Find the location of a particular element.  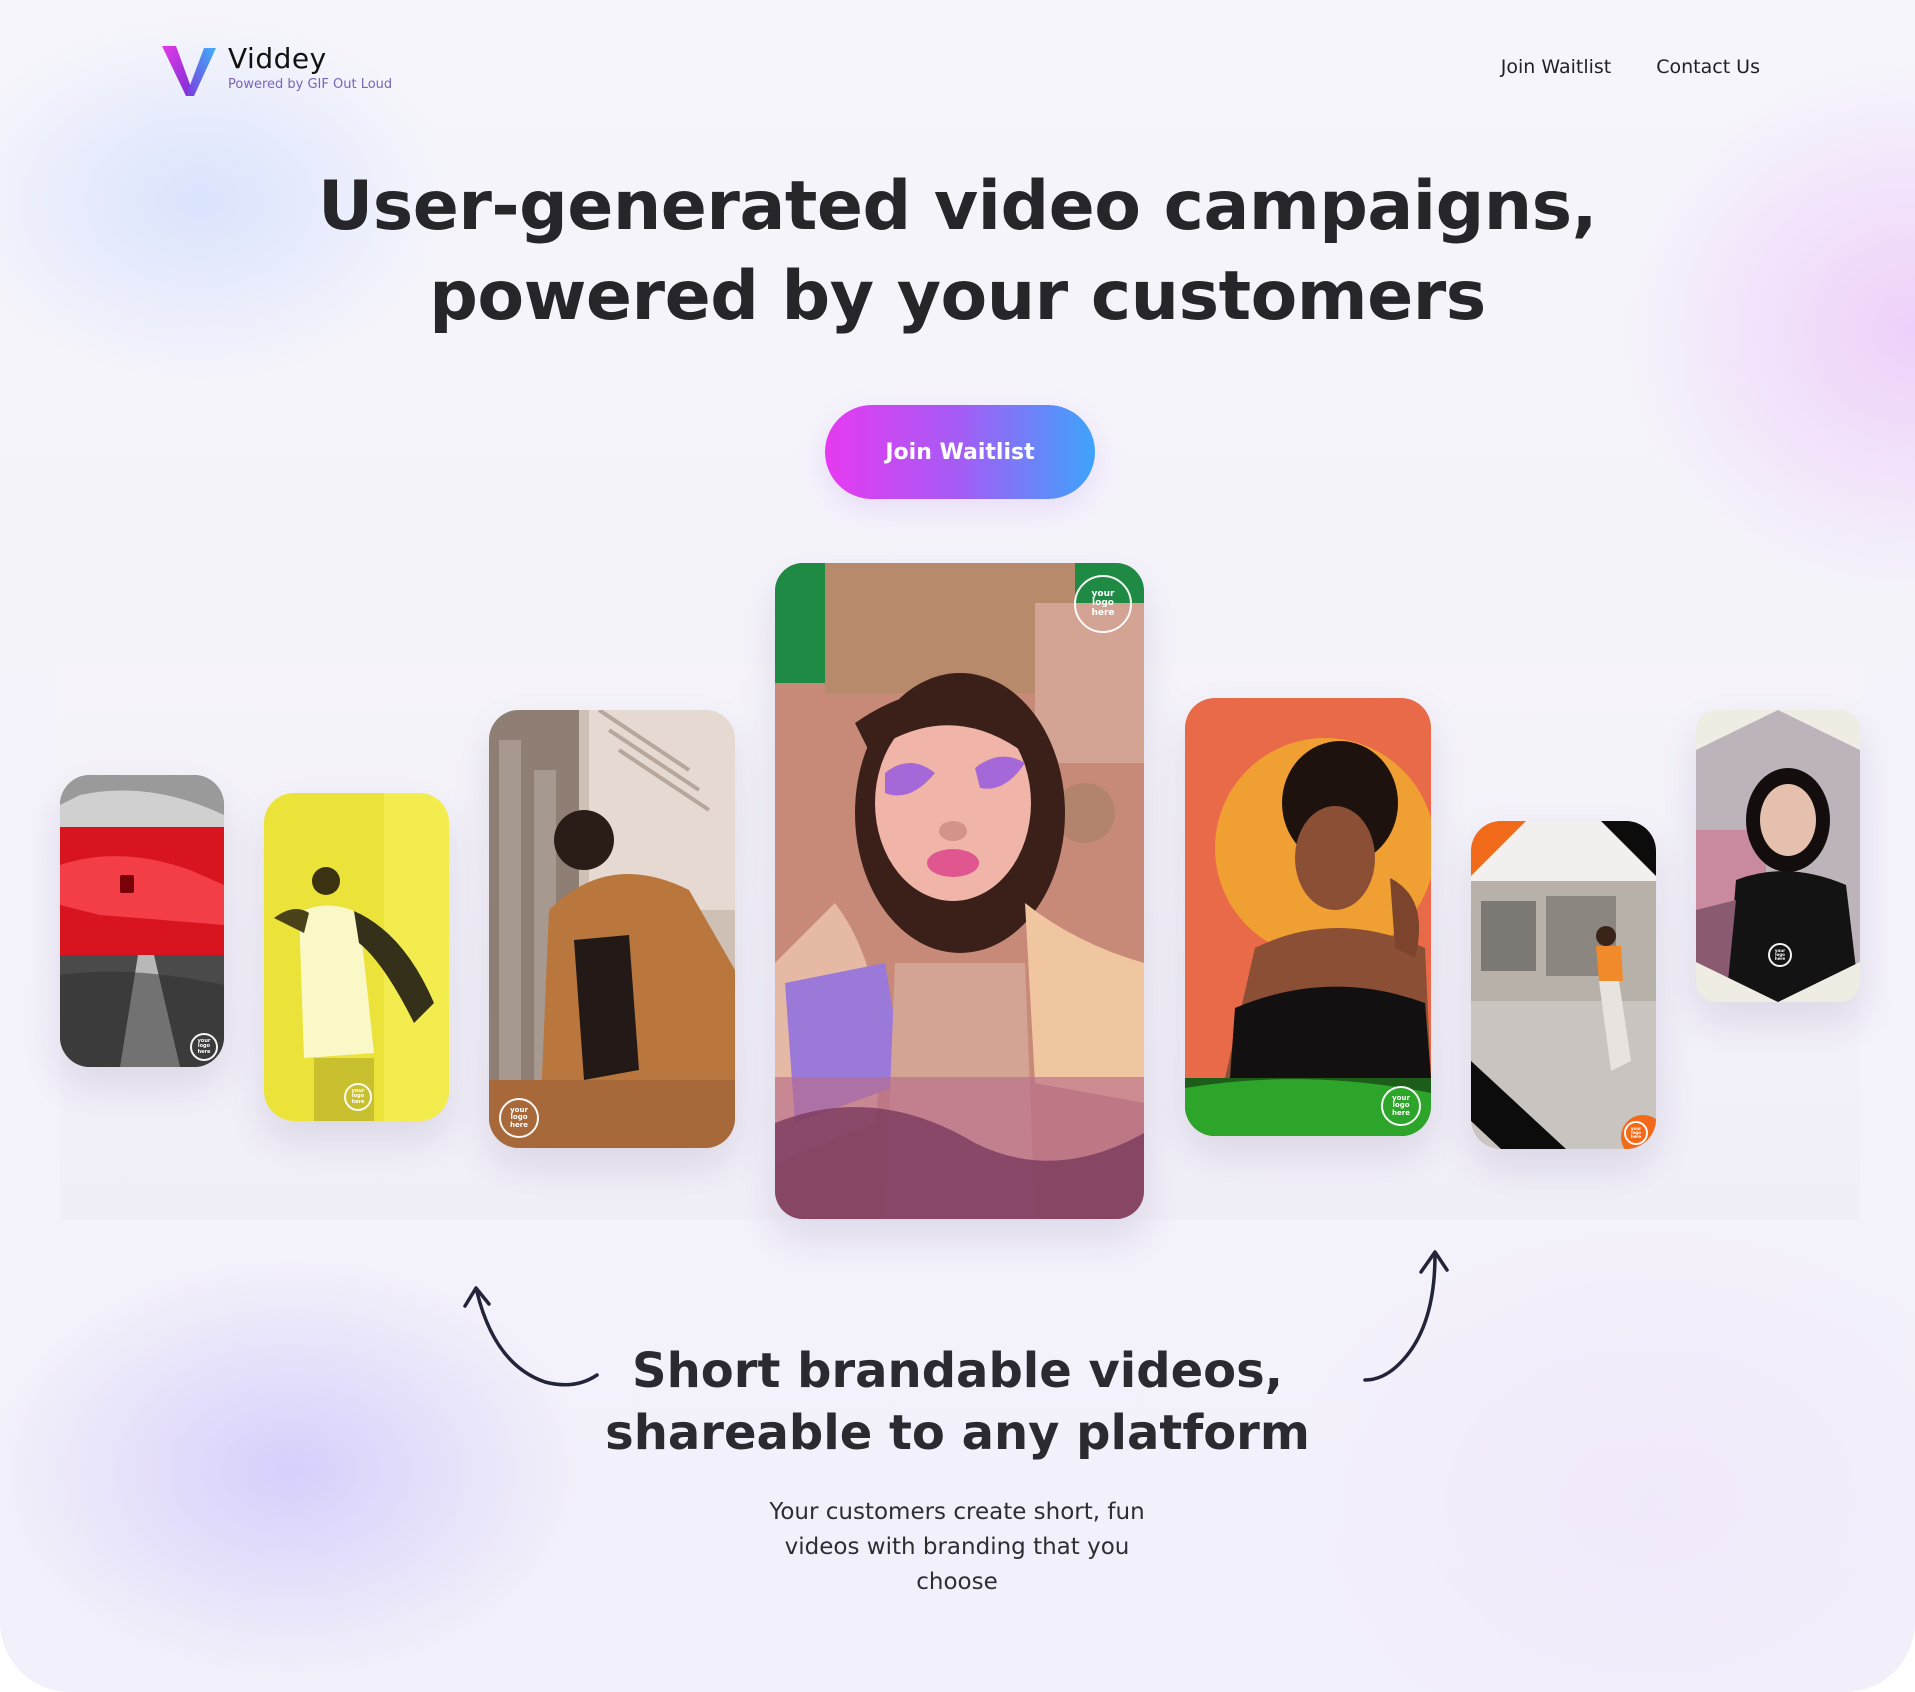

hero-title-line2: powered by your customers is located at coordinates (957, 296).